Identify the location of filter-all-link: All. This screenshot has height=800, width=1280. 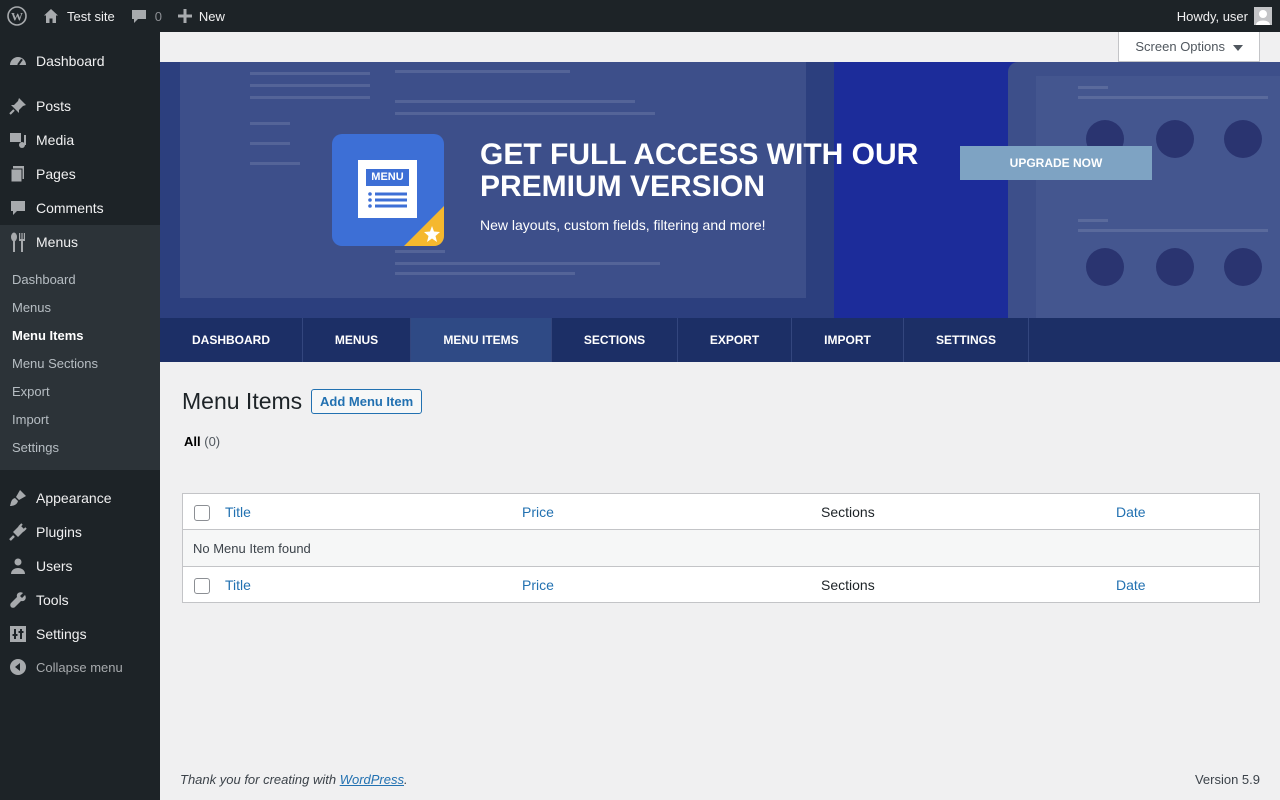
(192, 441).